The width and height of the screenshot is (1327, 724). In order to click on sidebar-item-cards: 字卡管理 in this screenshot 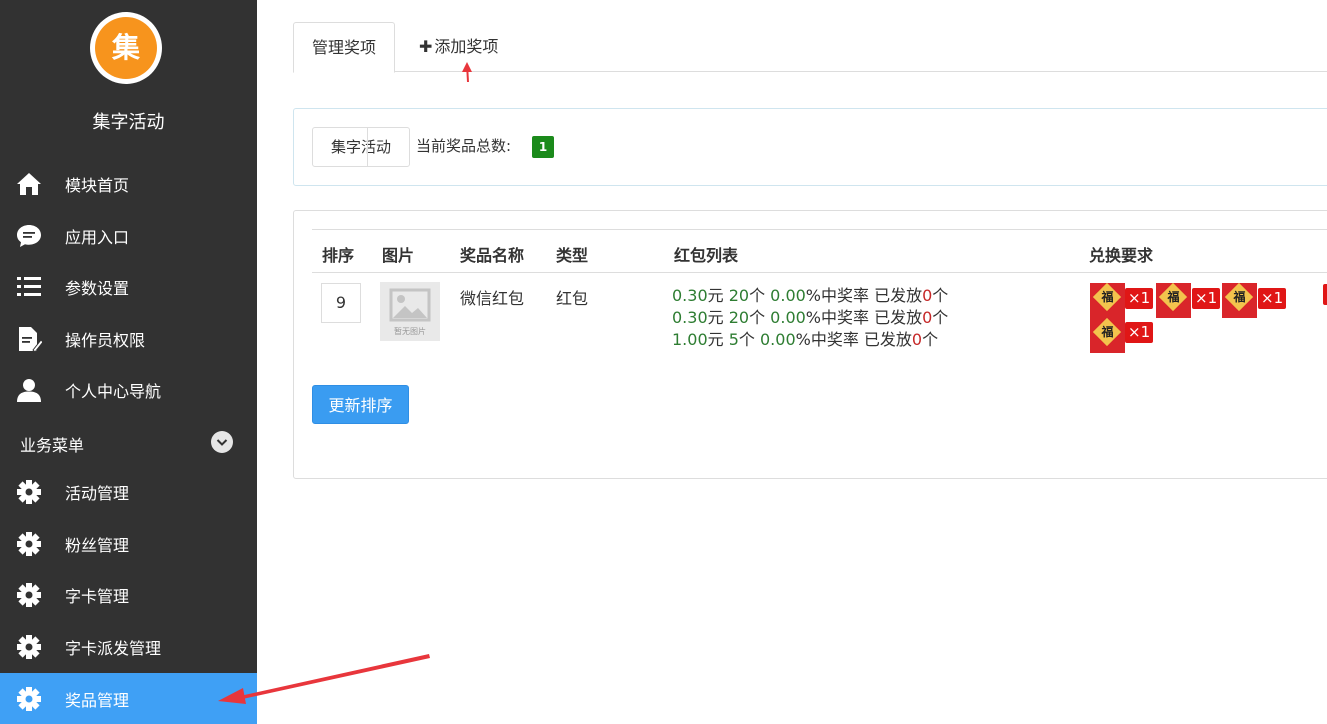, I will do `click(128, 594)`.